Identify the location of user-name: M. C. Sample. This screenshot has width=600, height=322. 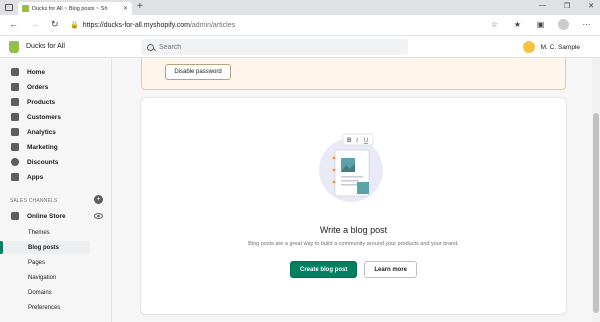
(560, 47).